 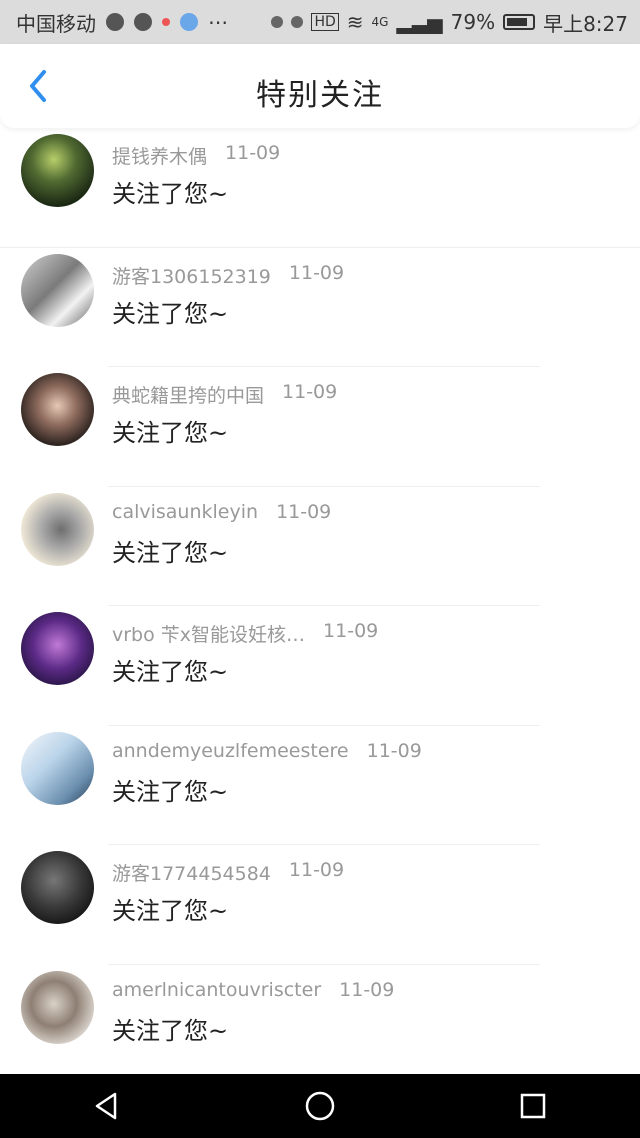 I want to click on list-item: anndemyeuzlfemeestere 11-09 关注了您~, so click(x=320, y=785).